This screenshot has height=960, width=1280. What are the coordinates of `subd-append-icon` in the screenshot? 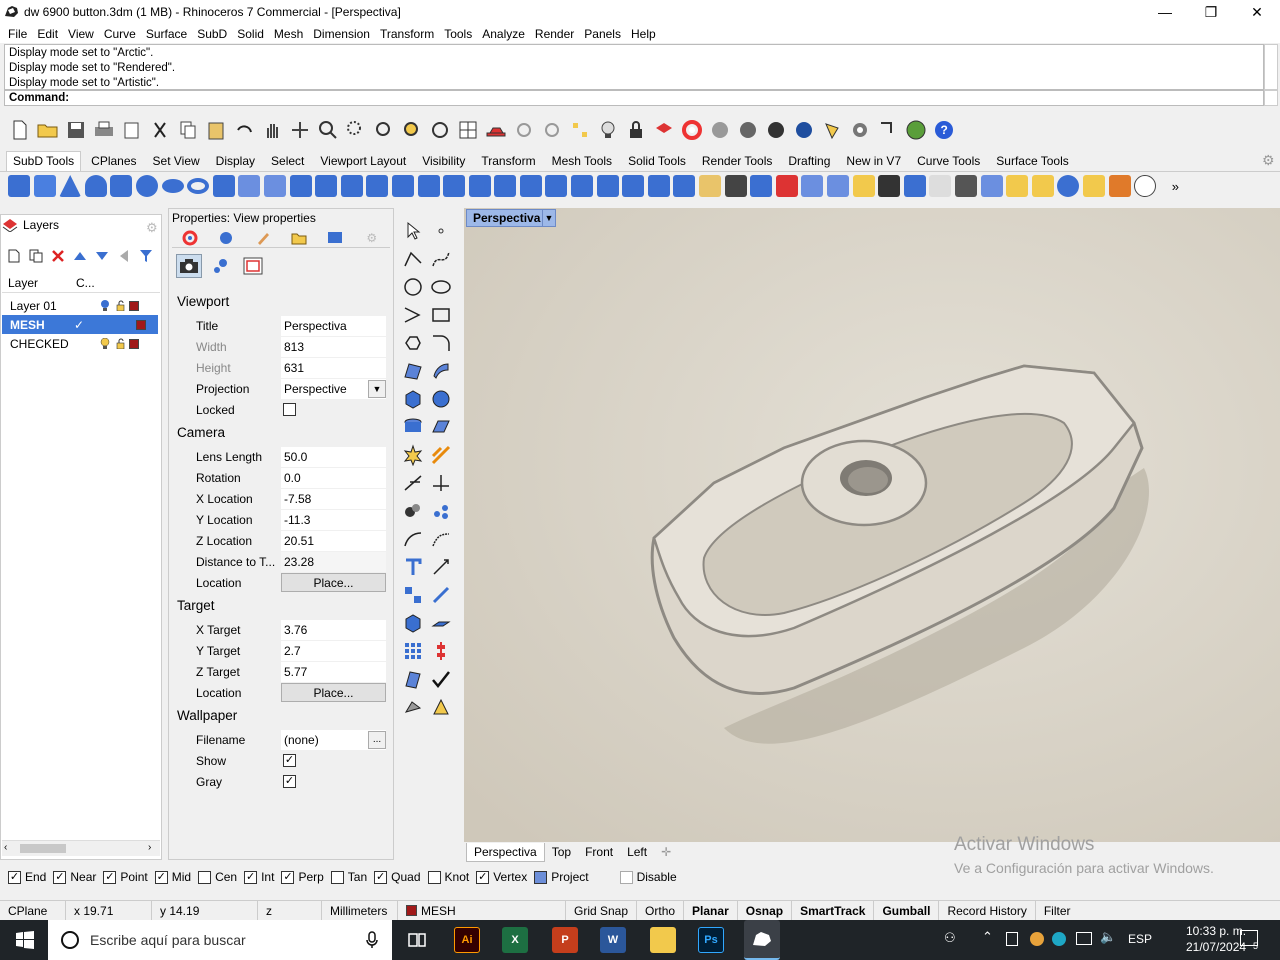 It's located at (428, 186).